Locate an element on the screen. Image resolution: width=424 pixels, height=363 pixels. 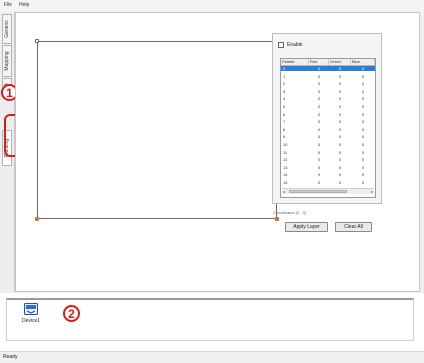
table-cell: 13 is located at coordinates (285, 167).